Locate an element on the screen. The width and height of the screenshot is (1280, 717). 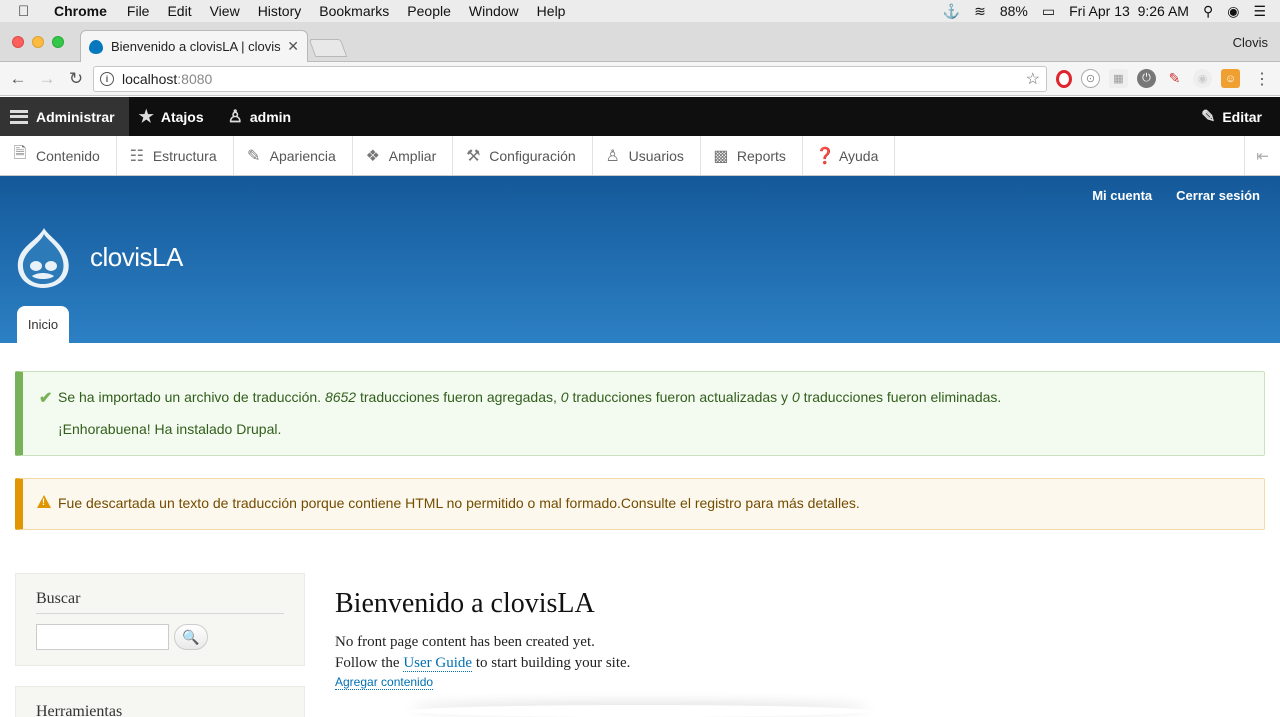
tray-item-extend: ❖ Ampliar is located at coordinates (403, 155).